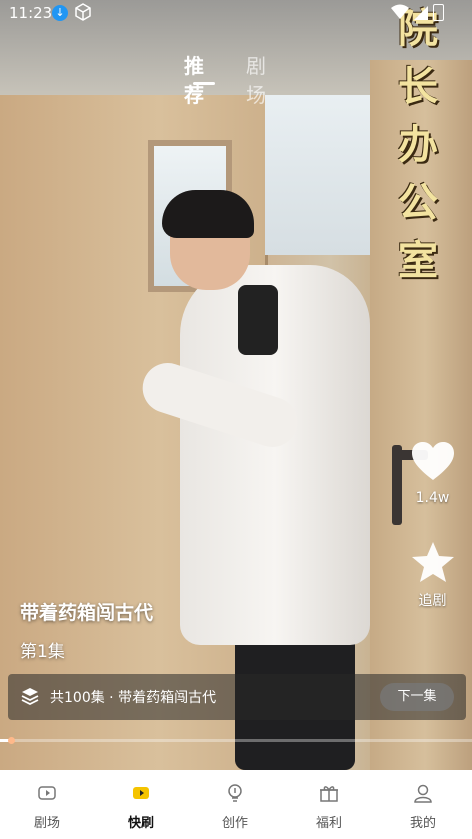 This screenshot has height=839, width=472. What do you see at coordinates (328, 823) in the screenshot?
I see `nav-label: 福利` at bounding box center [328, 823].